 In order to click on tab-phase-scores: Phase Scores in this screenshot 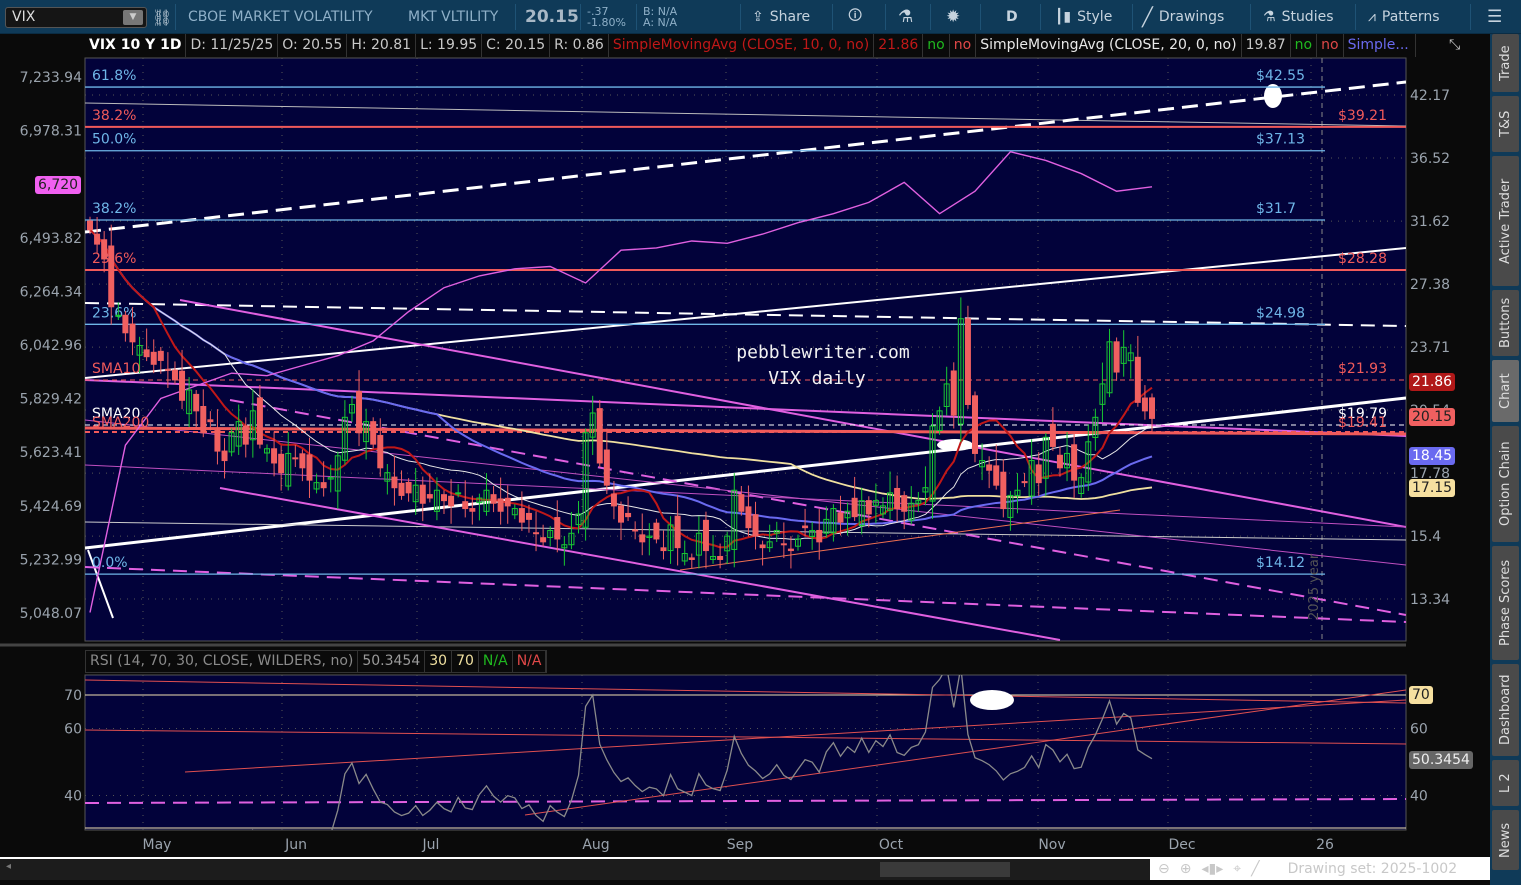, I will do `click(1505, 603)`.